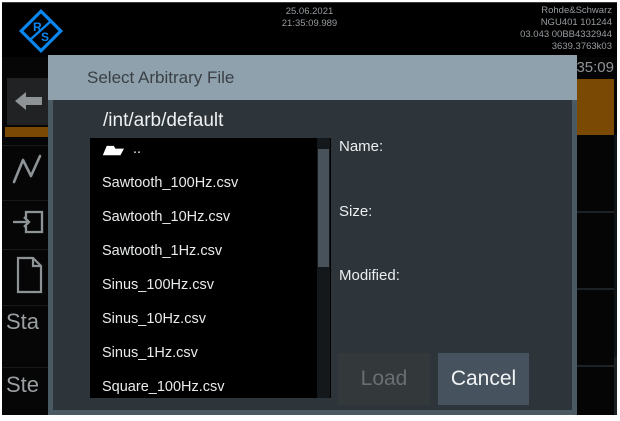 Image resolution: width=620 pixels, height=421 pixels. What do you see at coordinates (137, 149) in the screenshot?
I see `list-item-label: ..` at bounding box center [137, 149].